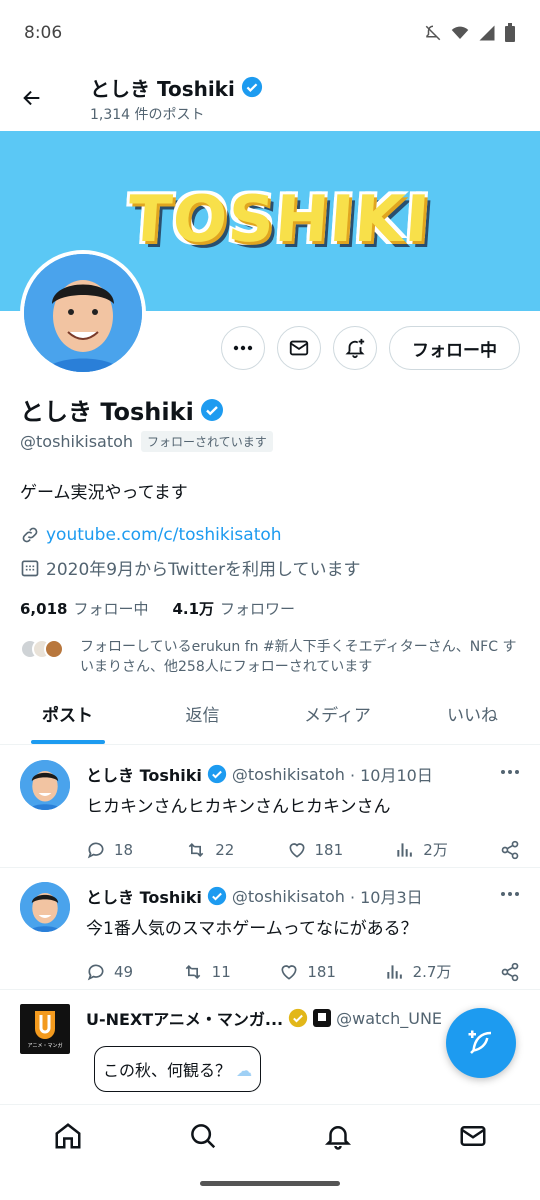  What do you see at coordinates (124, 849) in the screenshot?
I see `reply-count: 18` at bounding box center [124, 849].